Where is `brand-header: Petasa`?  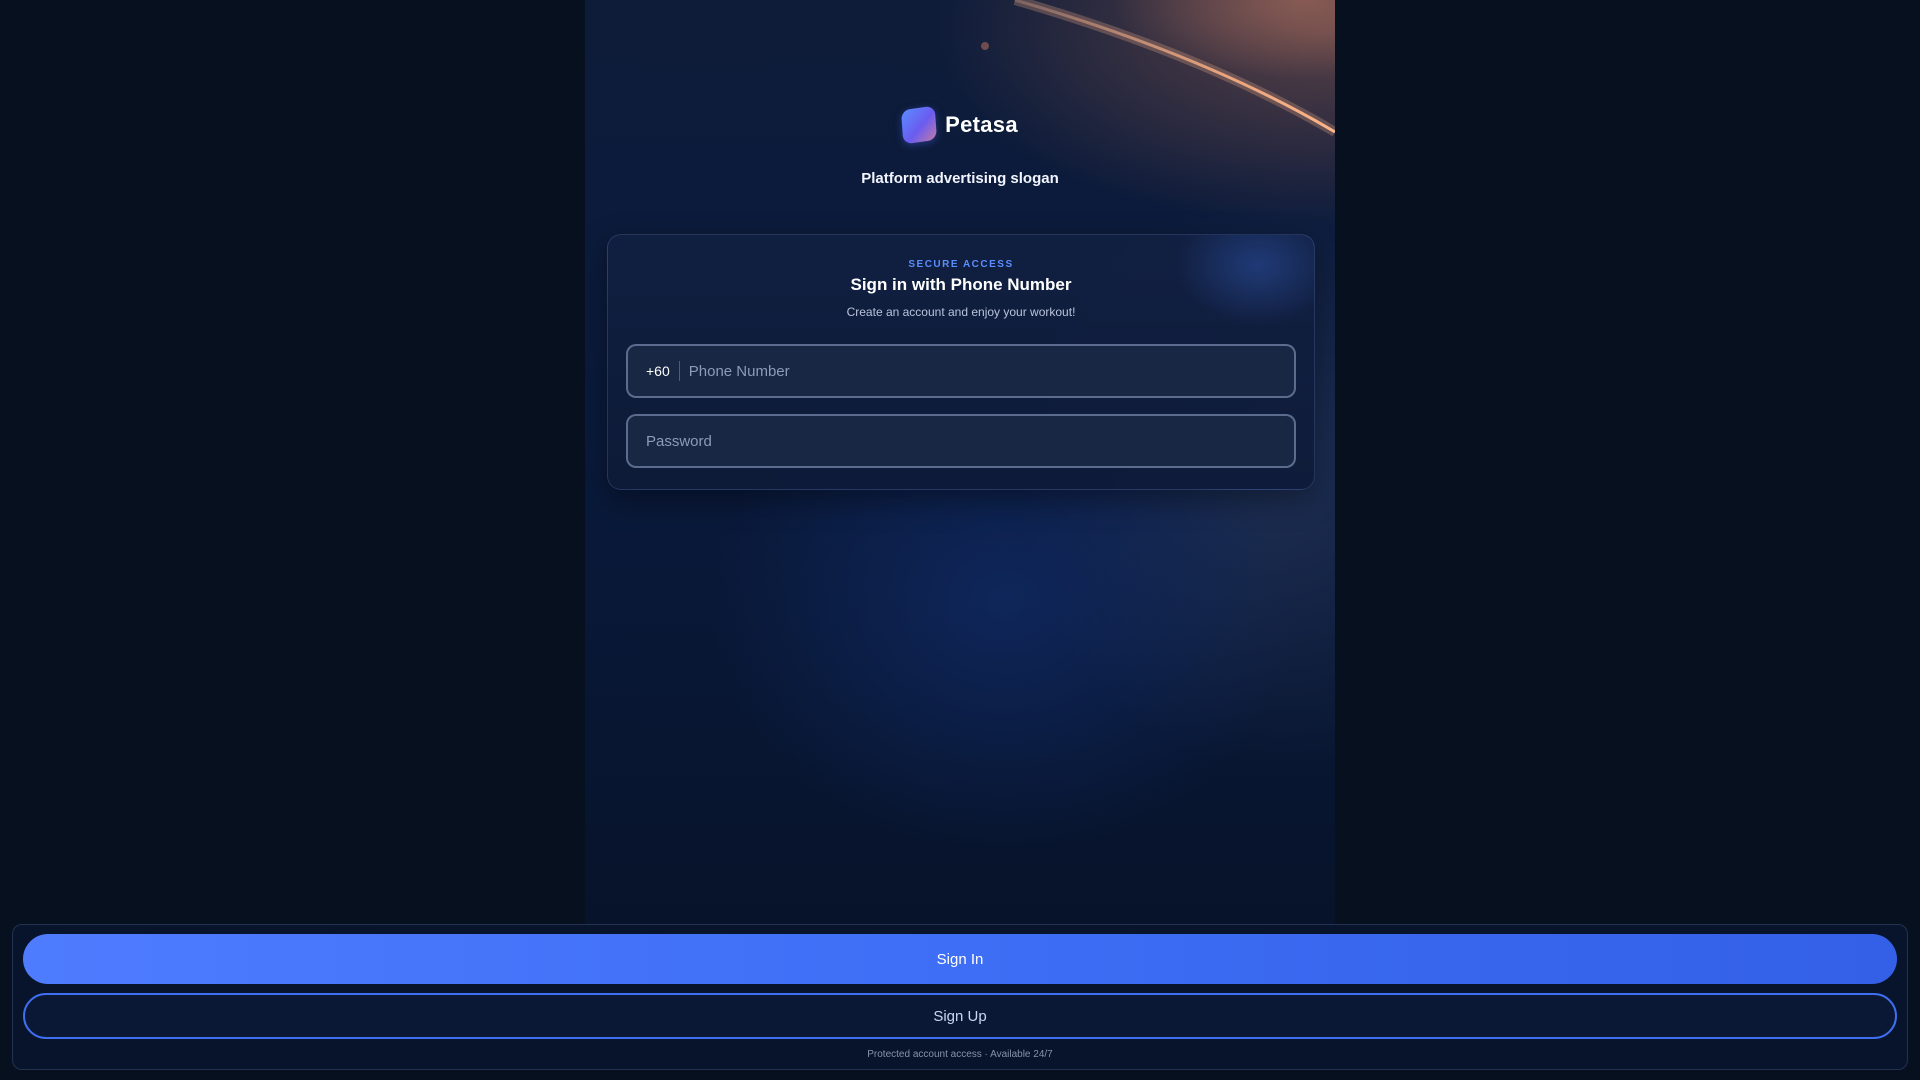 brand-header: Petasa is located at coordinates (960, 125).